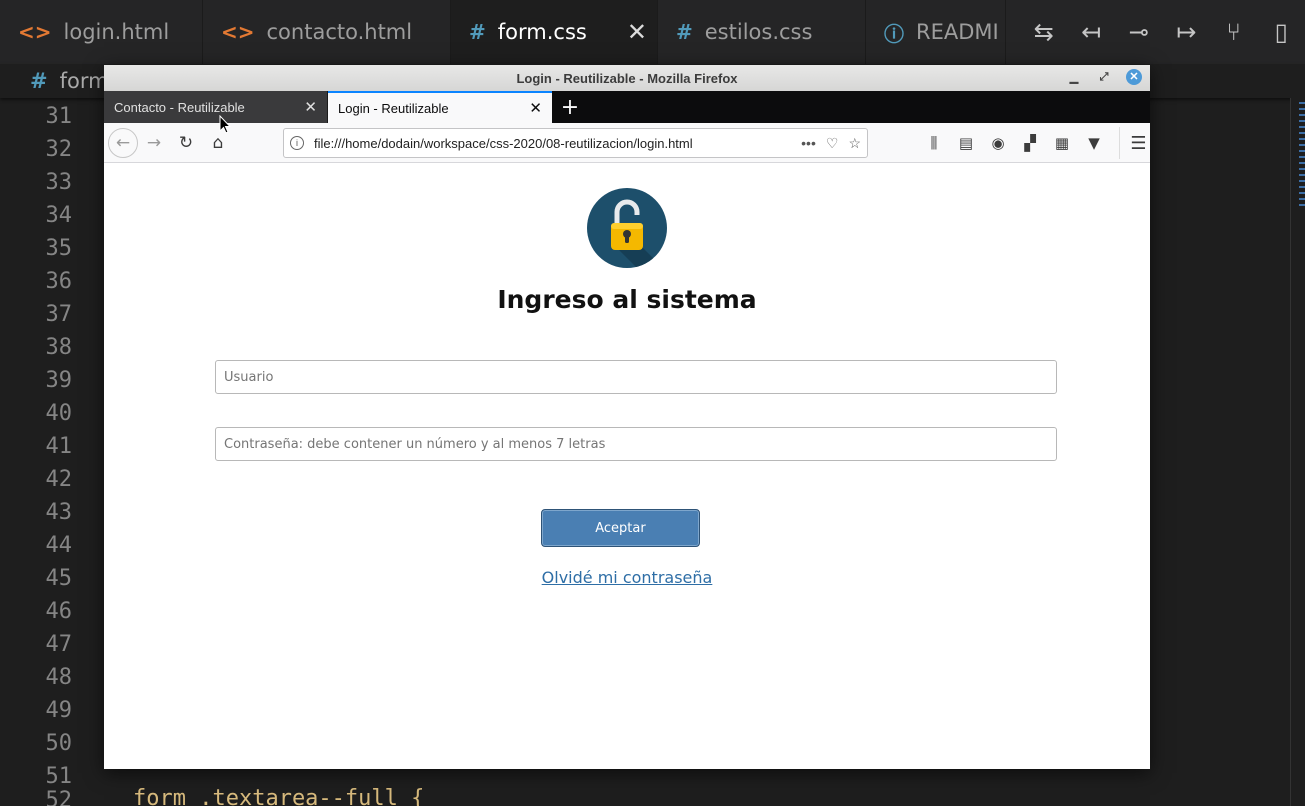  Describe the element at coordinates (59, 776) in the screenshot. I see `line-number: 51` at that location.